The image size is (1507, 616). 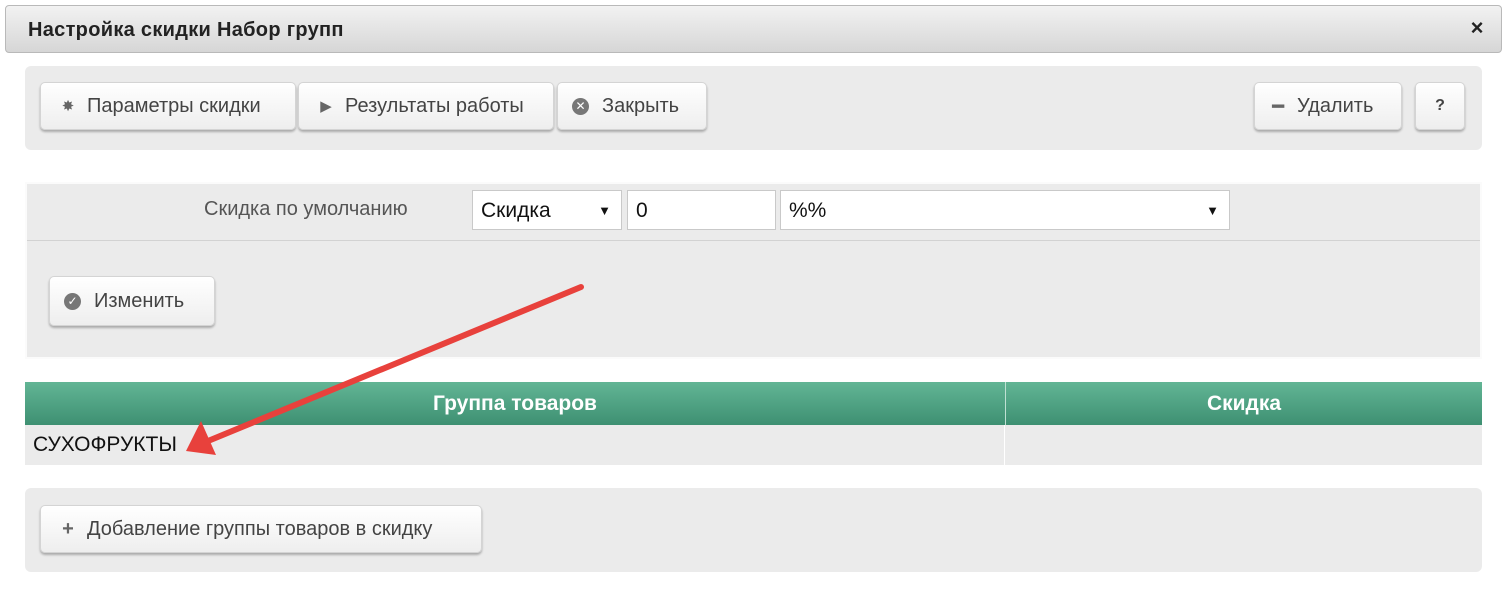 What do you see at coordinates (72, 301) in the screenshot?
I see `check-circle-icon: ✓` at bounding box center [72, 301].